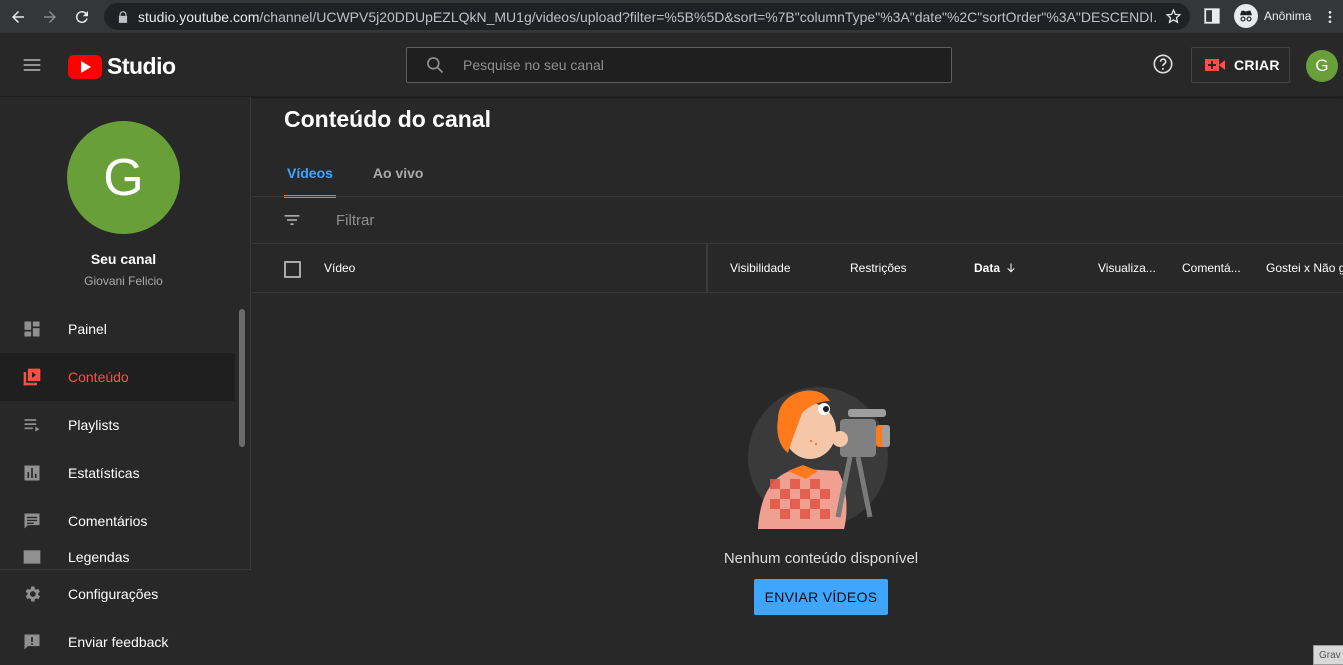 The height and width of the screenshot is (665, 1343). Describe the element at coordinates (1163, 64) in the screenshot. I see `help-icon` at that location.